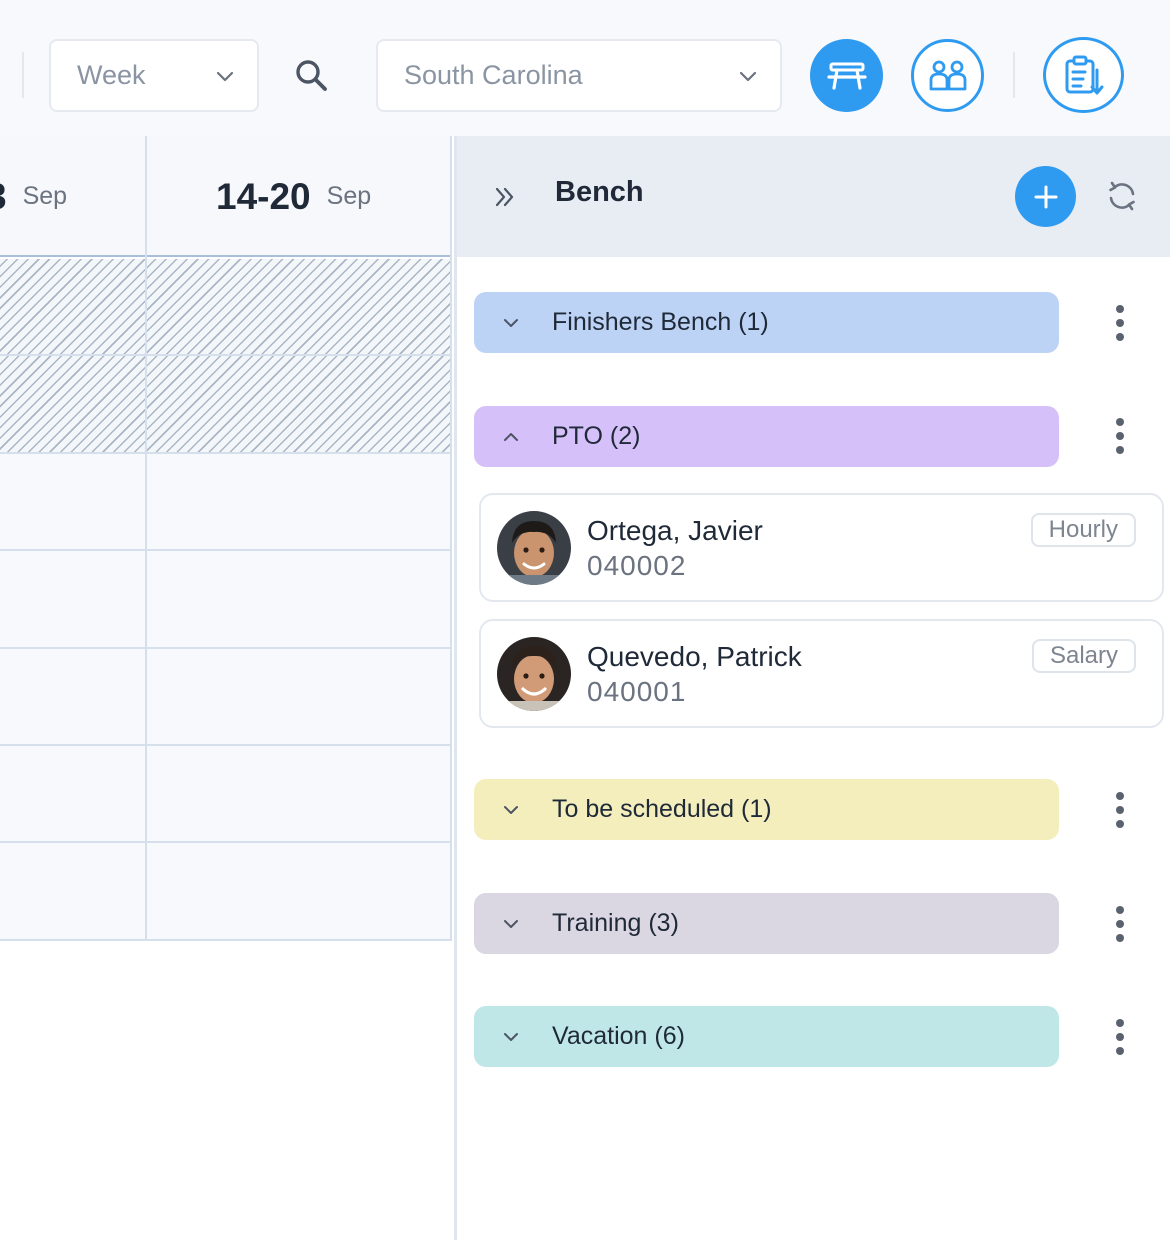 This screenshot has height=1240, width=1170. I want to click on clipboard-sort-button, so click(1083, 75).